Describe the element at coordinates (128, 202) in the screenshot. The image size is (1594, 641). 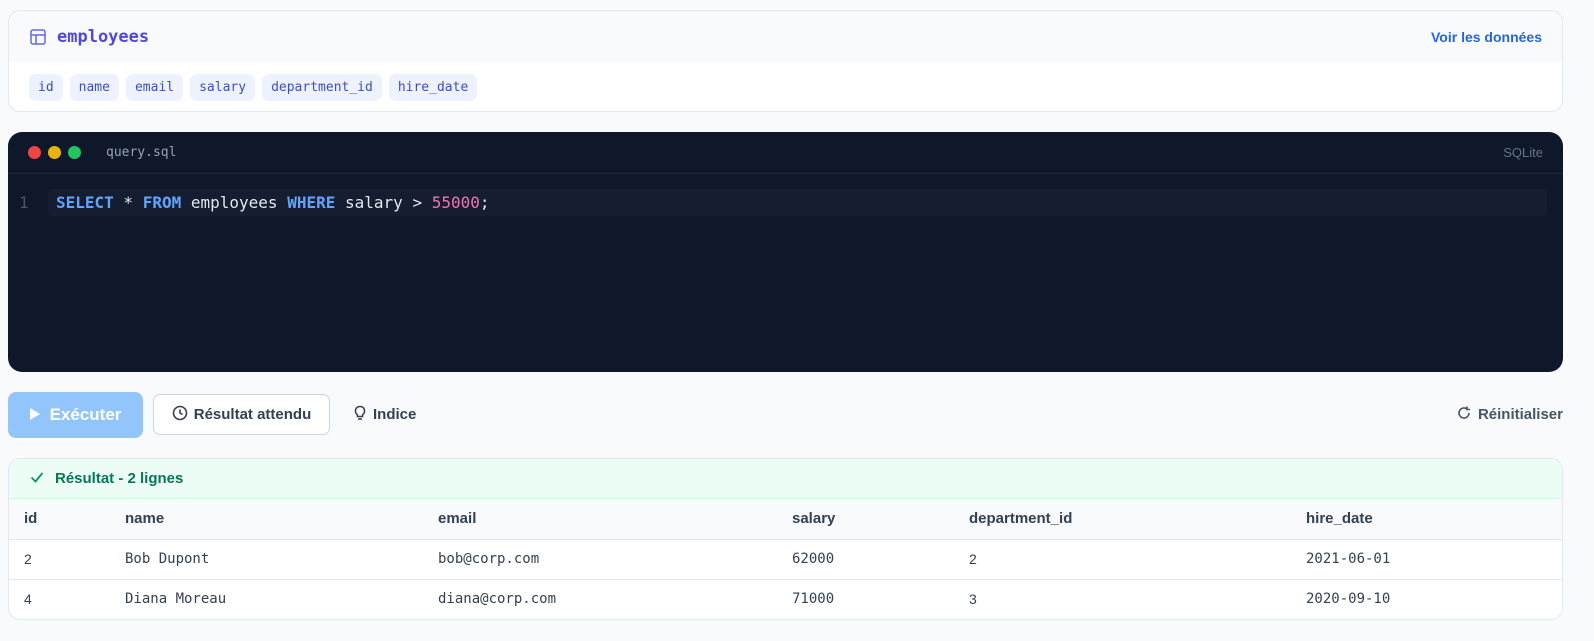
I see `code-star: *` at that location.